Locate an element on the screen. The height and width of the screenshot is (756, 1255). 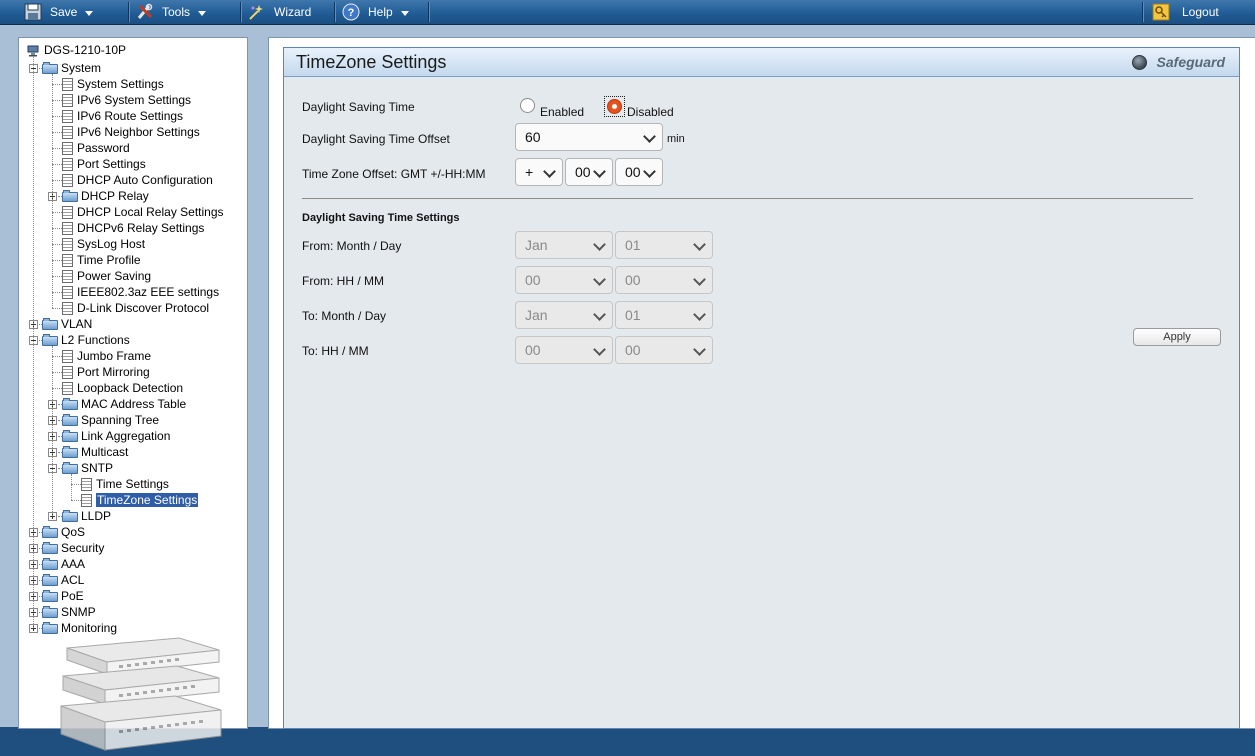
tree-item-snmp: SNMP is located at coordinates (69, 612).